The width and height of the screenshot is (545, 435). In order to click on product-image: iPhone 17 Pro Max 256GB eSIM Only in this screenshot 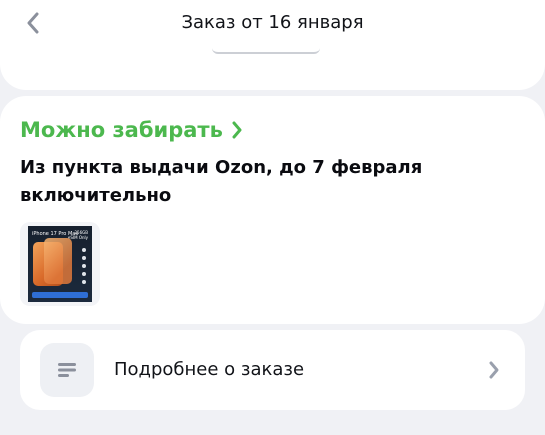, I will do `click(60, 264)`.